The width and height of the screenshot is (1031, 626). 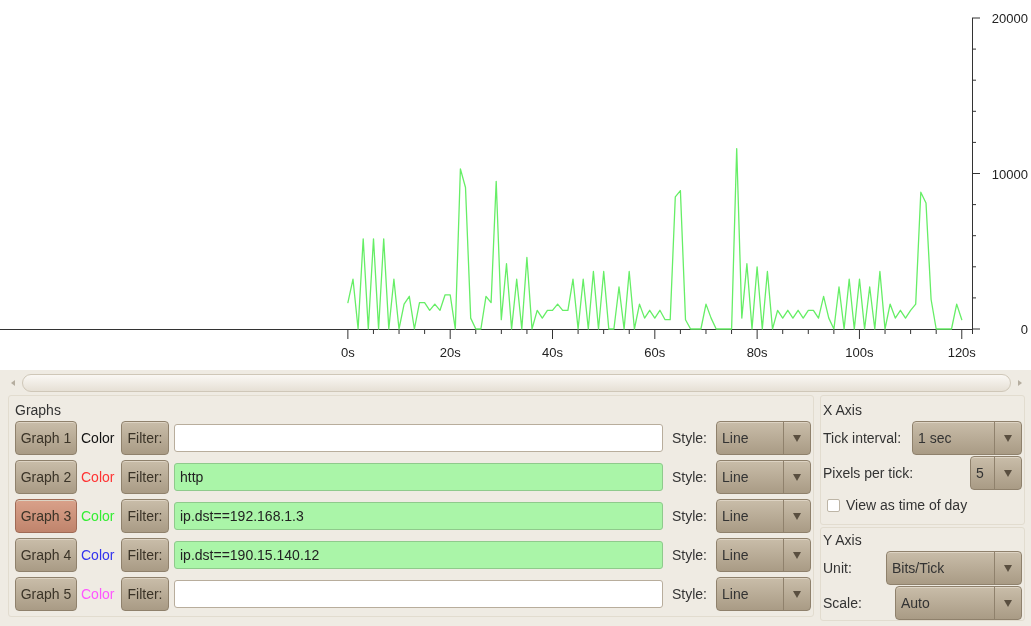 I want to click on axis-label: 40s, so click(x=552, y=352).